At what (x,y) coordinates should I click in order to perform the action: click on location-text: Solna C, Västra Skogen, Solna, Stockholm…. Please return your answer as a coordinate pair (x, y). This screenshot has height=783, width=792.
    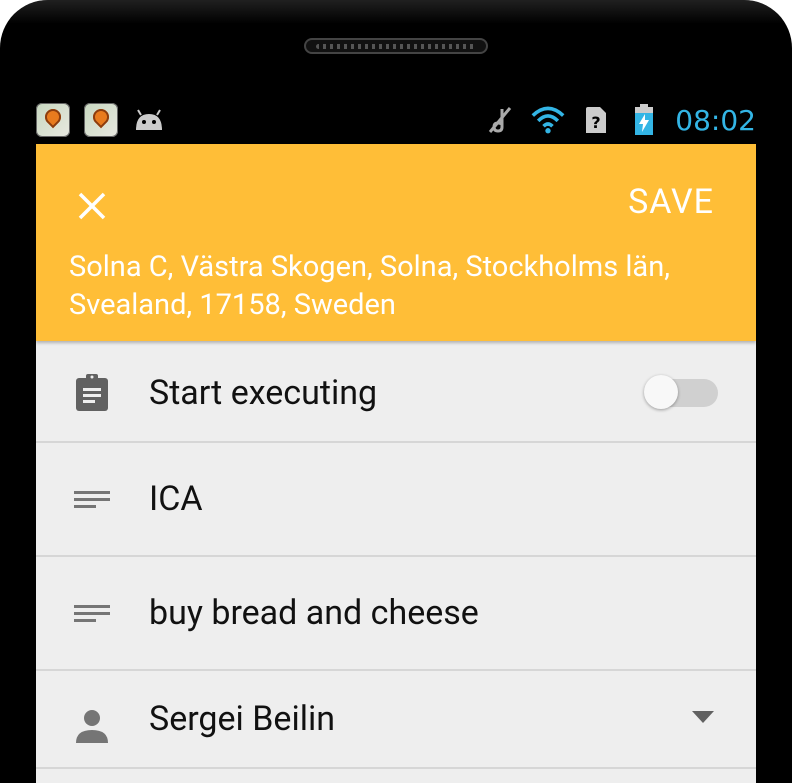
    Looking at the image, I should click on (369, 286).